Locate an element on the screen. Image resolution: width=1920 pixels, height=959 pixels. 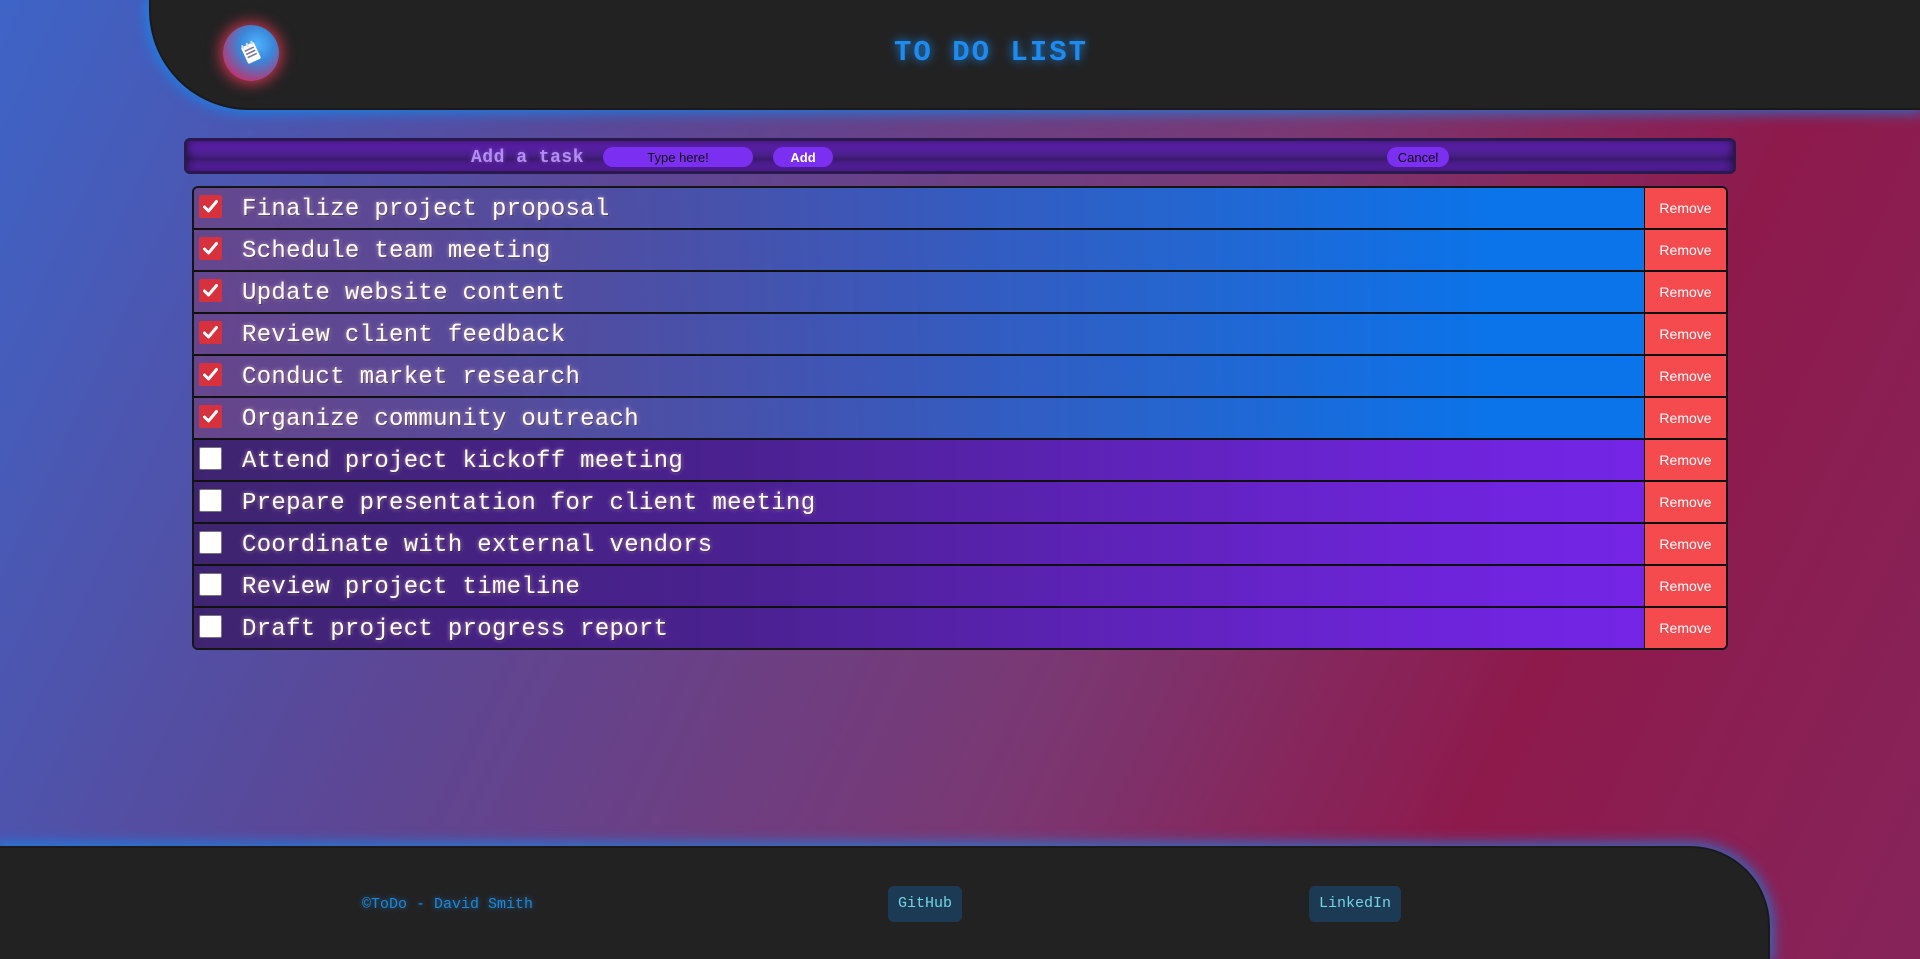
task-row: Review client feedback Remove is located at coordinates (960, 335).